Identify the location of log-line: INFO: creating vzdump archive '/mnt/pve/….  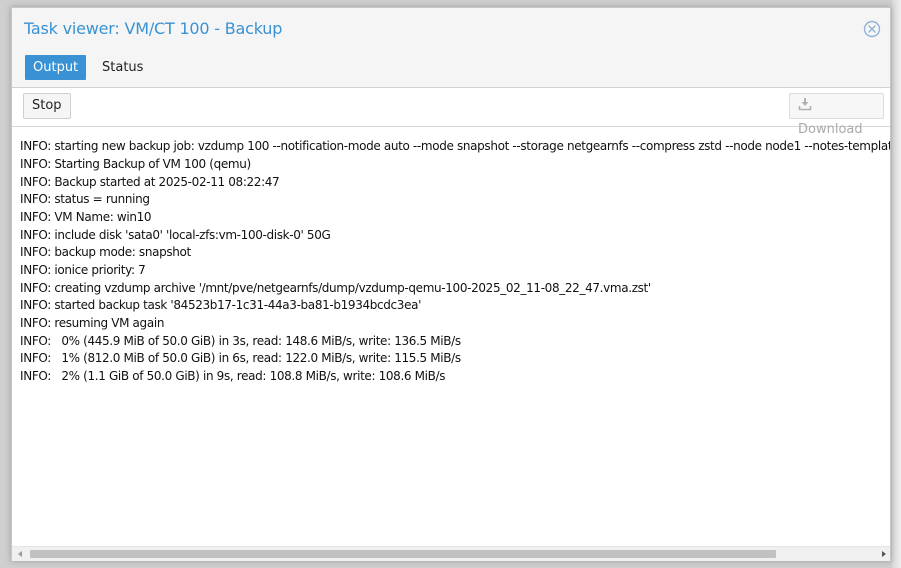
(335, 288).